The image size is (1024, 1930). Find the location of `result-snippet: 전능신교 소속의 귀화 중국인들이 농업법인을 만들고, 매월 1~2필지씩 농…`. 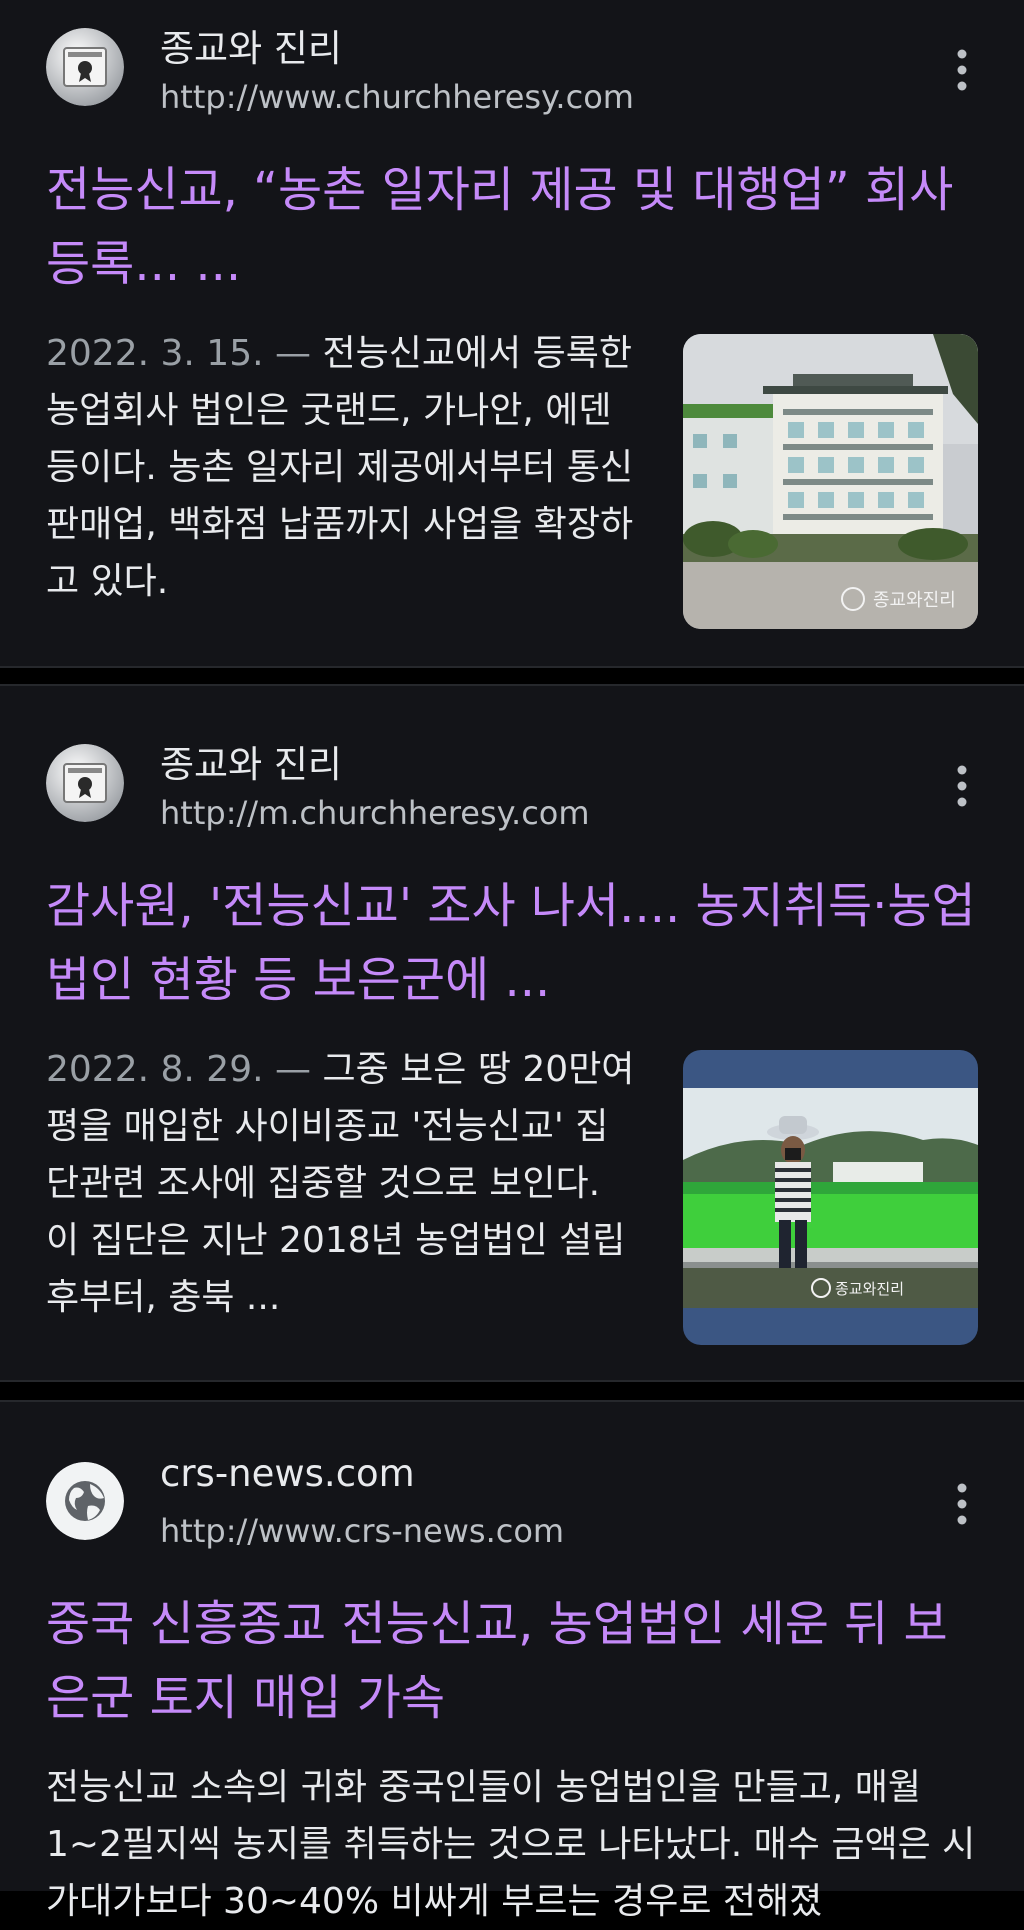

result-snippet: 전능신교 소속의 귀화 중국인들이 농업법인을 만들고, 매월 1~2필지씩 농… is located at coordinates (516, 1844).